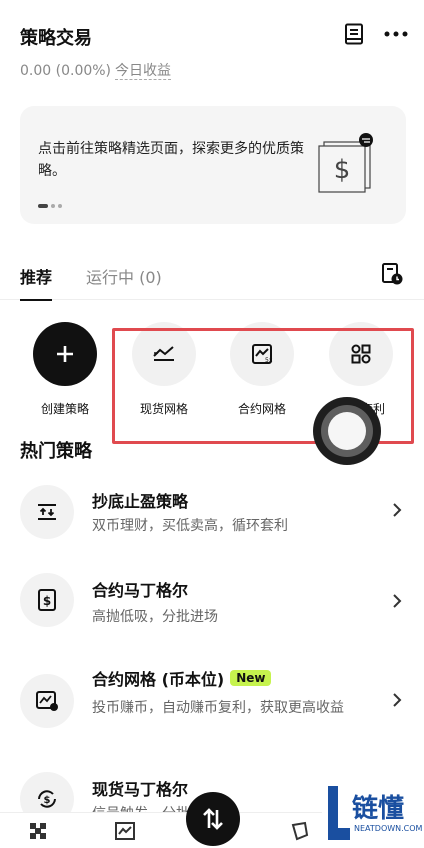 Image resolution: width=424 pixels, height=848 pixels. Describe the element at coordinates (388, 828) in the screenshot. I see `watermark-sub: NEATDOWN.COM` at that location.